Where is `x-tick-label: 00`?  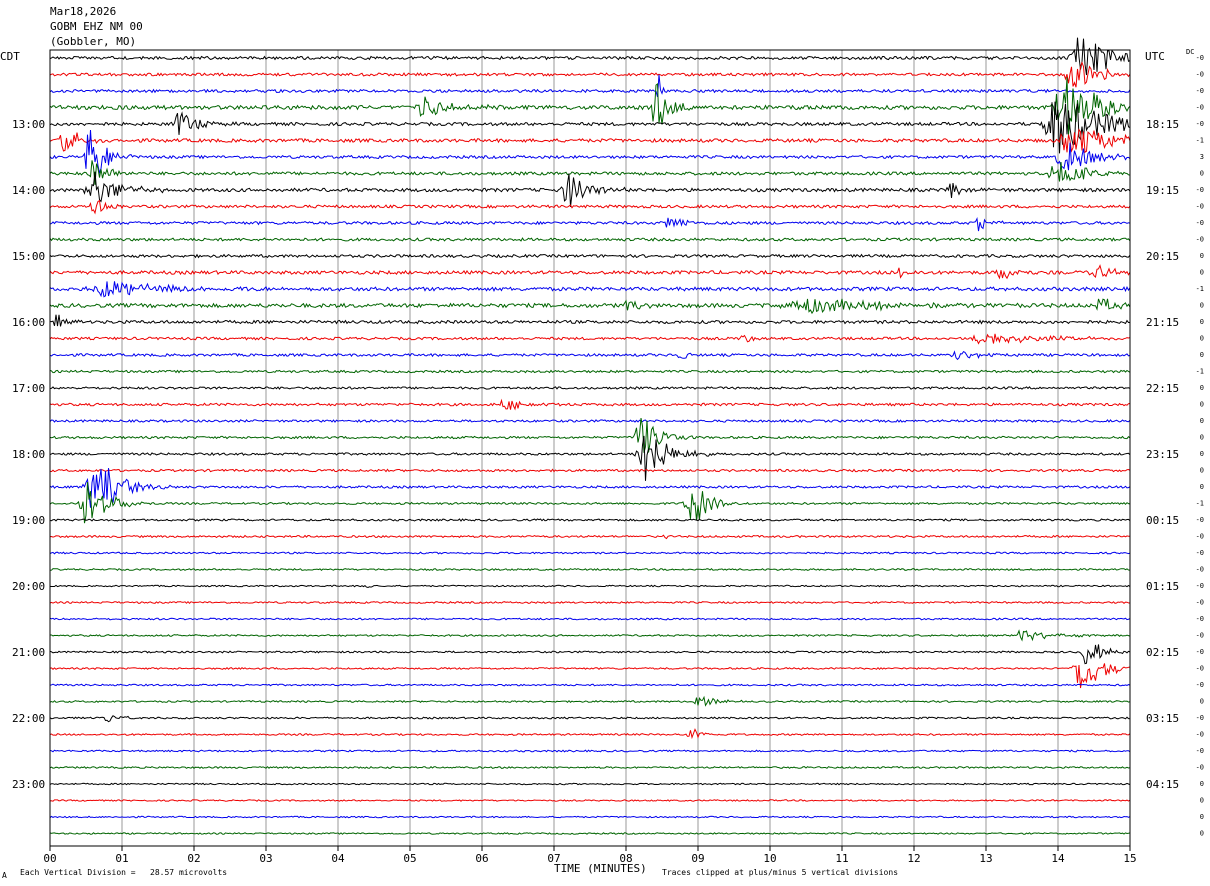
x-tick-label: 00 is located at coordinates (49, 858).